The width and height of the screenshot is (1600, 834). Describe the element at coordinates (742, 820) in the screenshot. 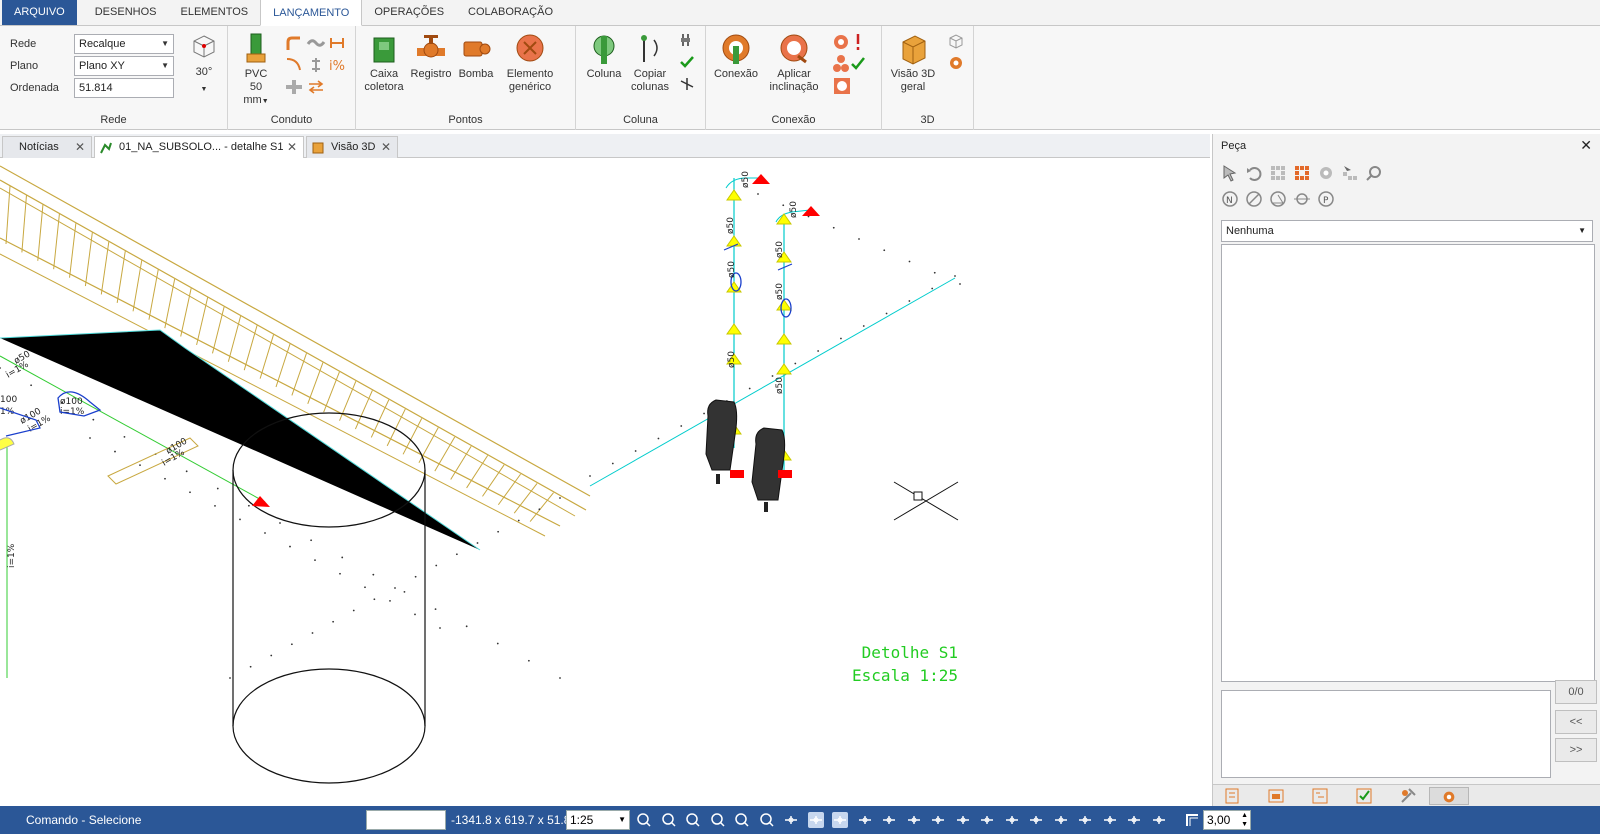

I see `zoom-previous-icon` at that location.